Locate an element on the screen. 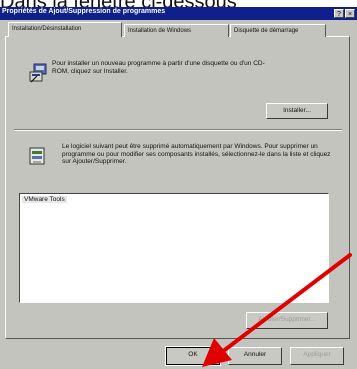 This screenshot has height=369, width=357. tab-startup-disk: Disquette de démarrage is located at coordinates (278, 30).